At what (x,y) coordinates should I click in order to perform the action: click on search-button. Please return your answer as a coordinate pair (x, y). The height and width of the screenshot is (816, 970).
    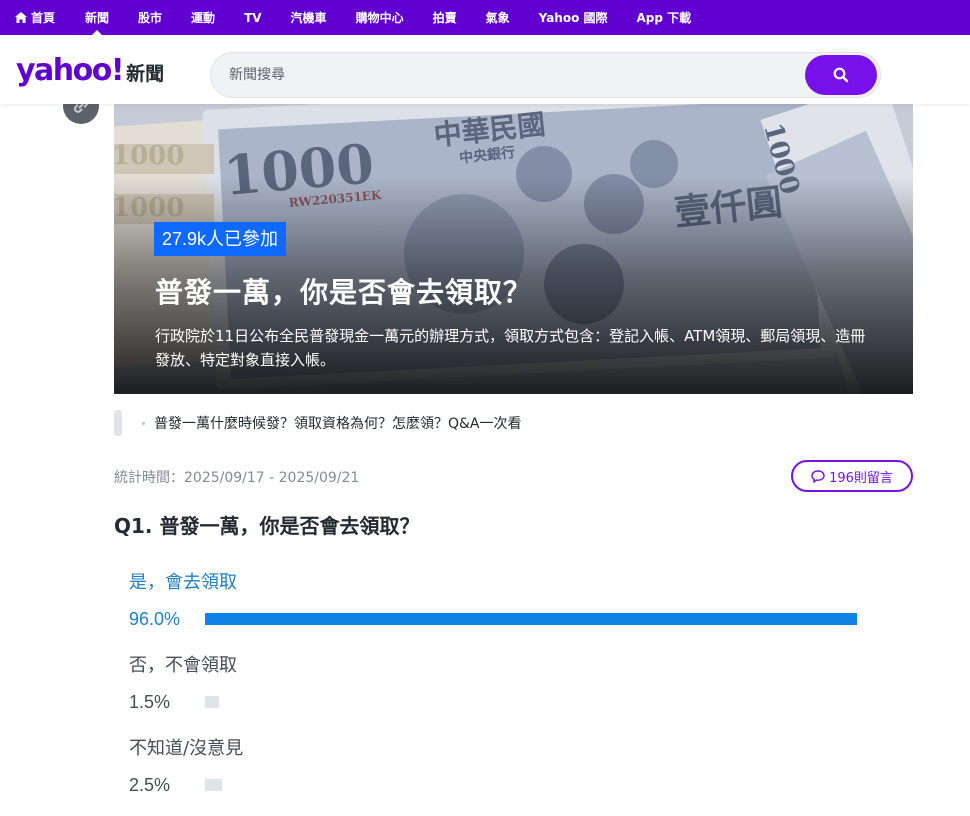
    Looking at the image, I should click on (841, 75).